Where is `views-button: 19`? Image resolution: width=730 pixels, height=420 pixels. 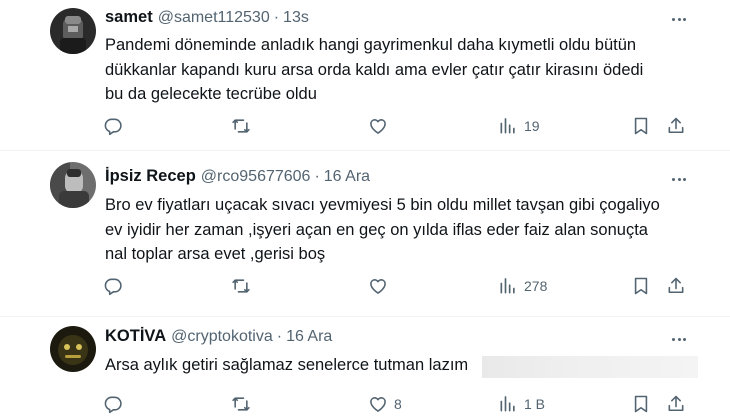 views-button: 19 is located at coordinates (519, 126).